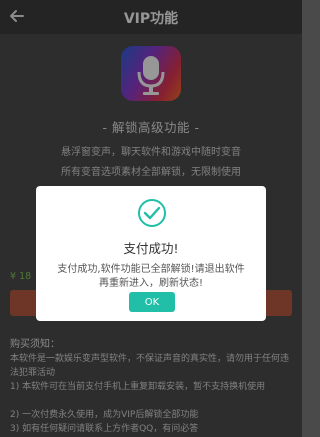  Describe the element at coordinates (151, 276) in the screenshot. I see `dialog-message: 支付成功,软件功能已全部解锁!请退出软件再重新进入，刷新状态!` at that location.